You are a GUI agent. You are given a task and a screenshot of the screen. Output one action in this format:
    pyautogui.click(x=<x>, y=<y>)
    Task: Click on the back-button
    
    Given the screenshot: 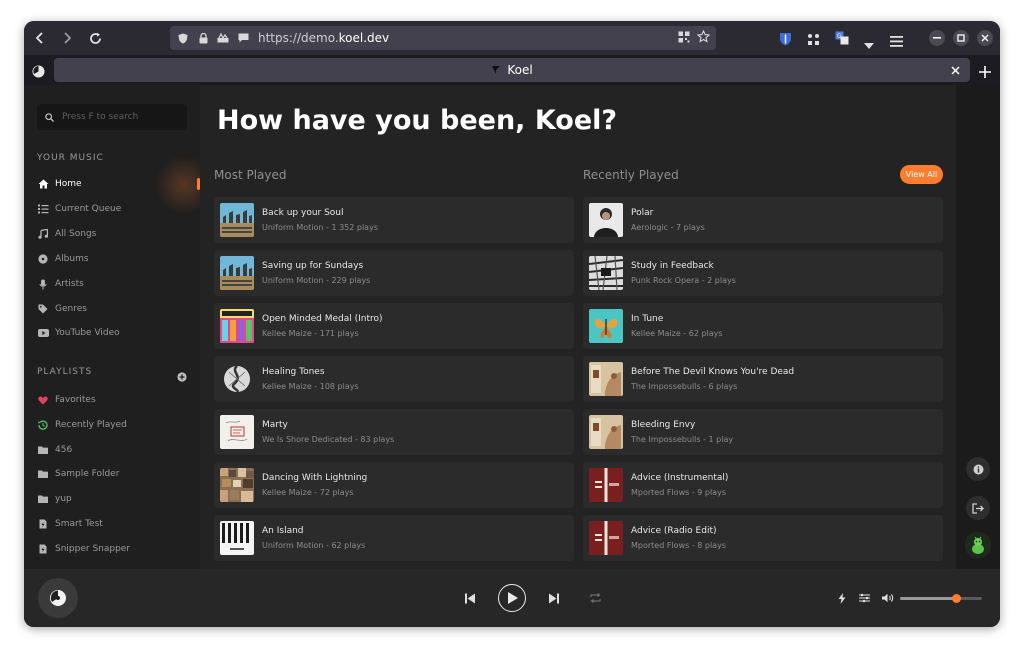 What is the action you would take?
    pyautogui.click(x=40, y=38)
    